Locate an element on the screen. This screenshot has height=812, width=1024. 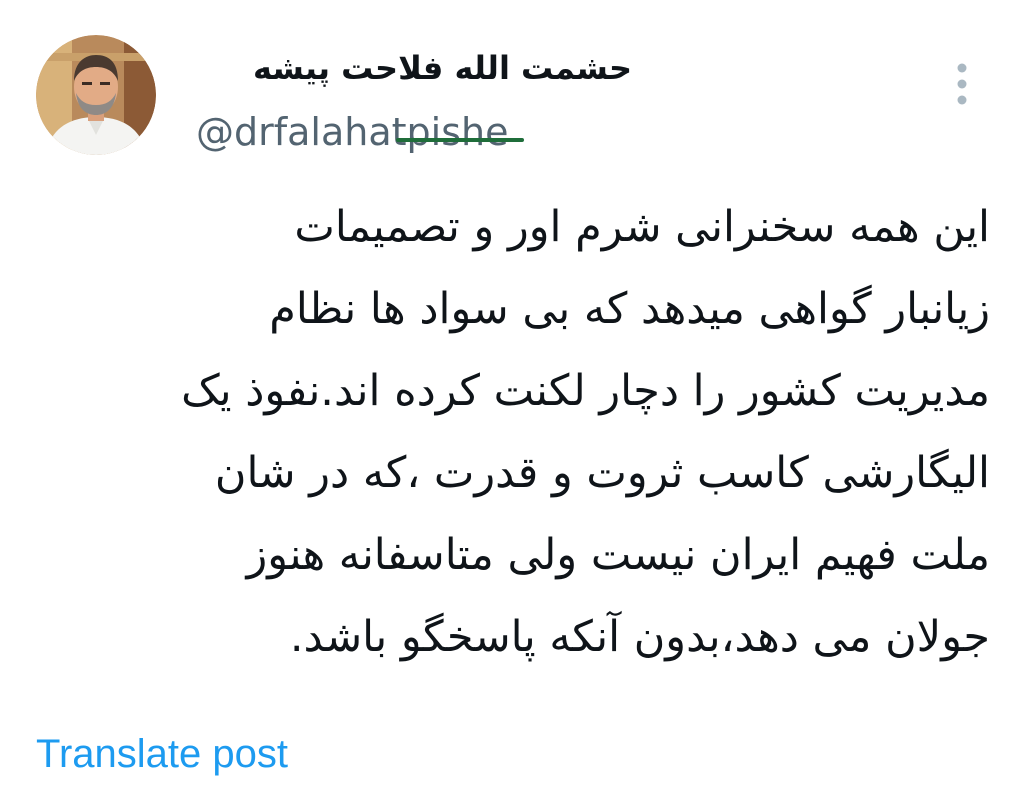
tweet-text-line: جولان می دهد،بدون آنکه پاسخگو باشد. is located at coordinates (639, 637).